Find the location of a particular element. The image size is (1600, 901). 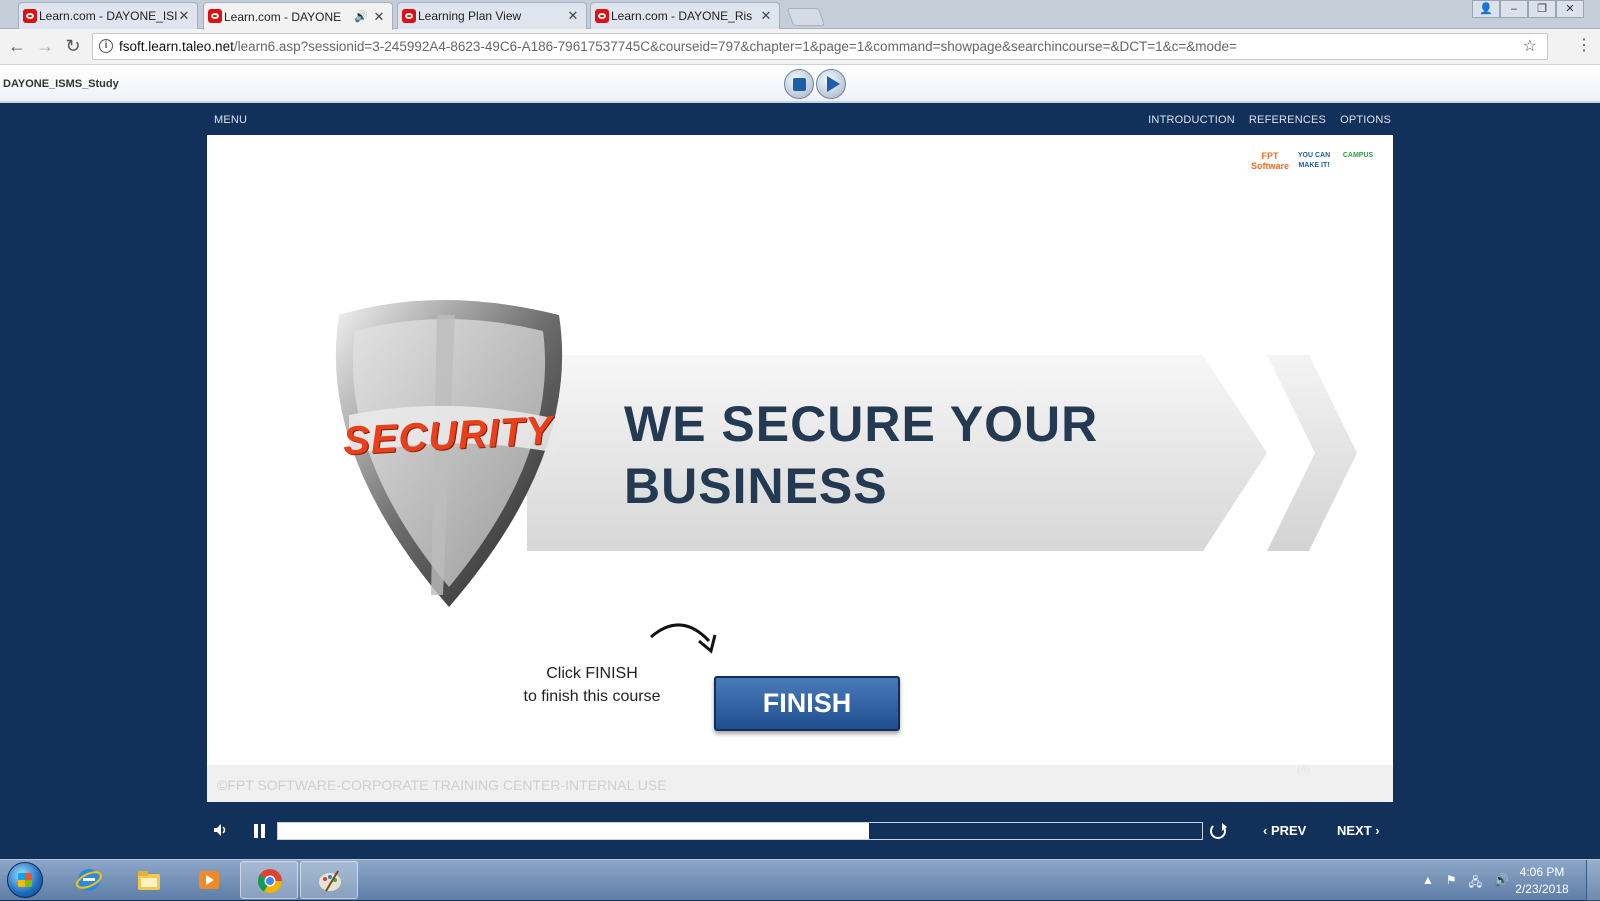

action-center-flag-icon: ⚑ is located at coordinates (1451, 883).